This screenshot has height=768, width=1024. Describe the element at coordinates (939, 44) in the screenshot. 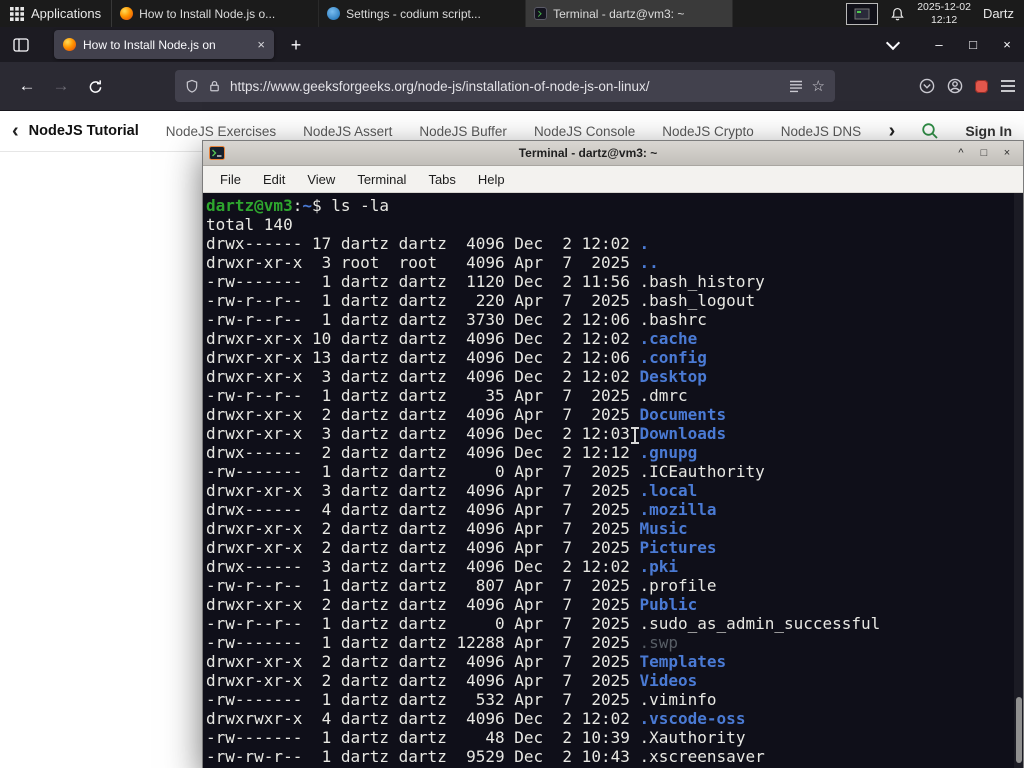

I see `browser-minimize-button: –` at that location.